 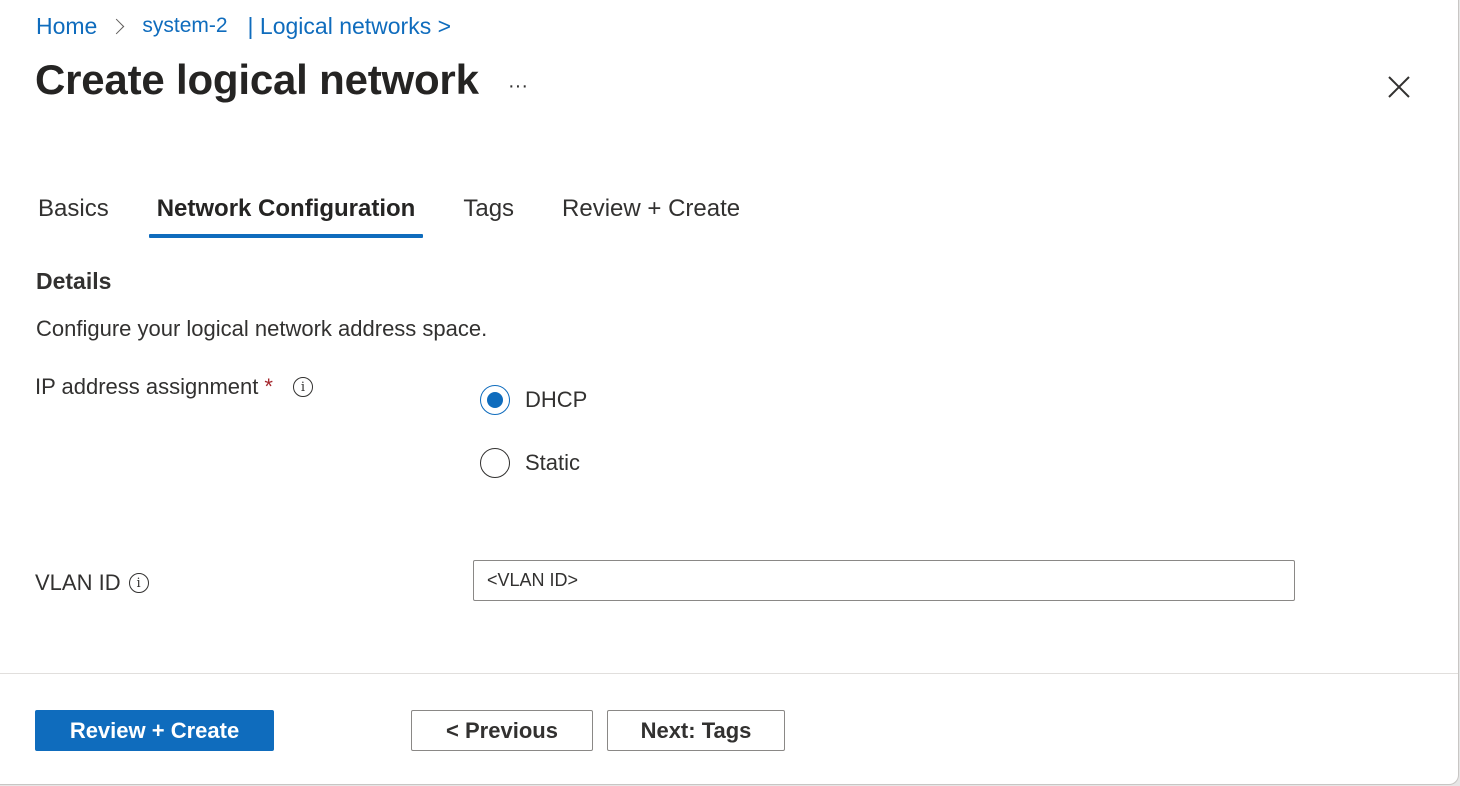 I want to click on tab-tags: Tags, so click(x=488, y=209).